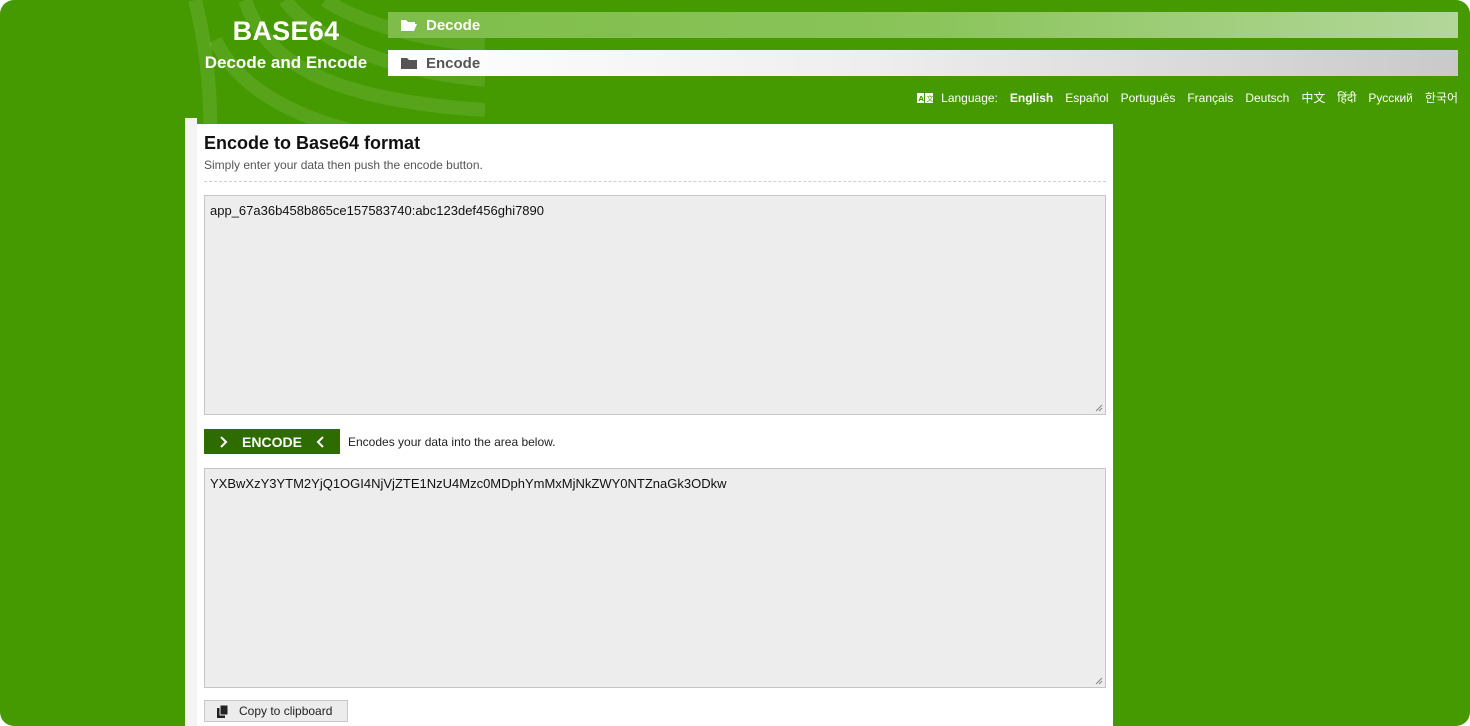  What do you see at coordinates (452, 442) in the screenshot?
I see `encode-hint: Encodes your data into the area below.` at bounding box center [452, 442].